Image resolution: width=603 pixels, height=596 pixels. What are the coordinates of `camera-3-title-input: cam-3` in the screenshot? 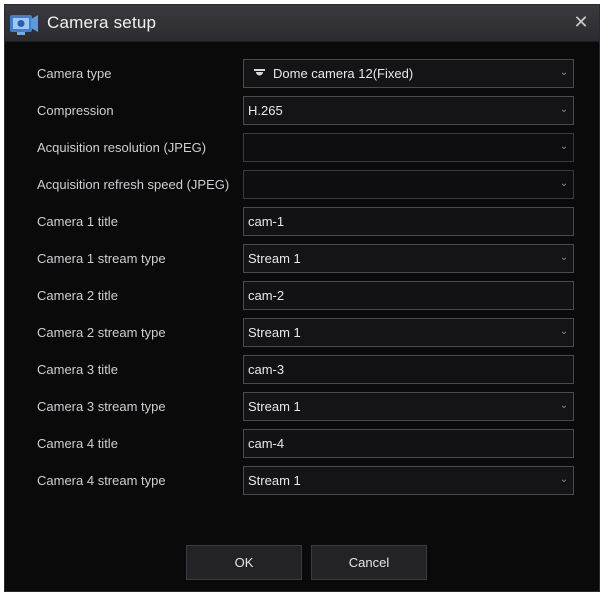 It's located at (408, 369).